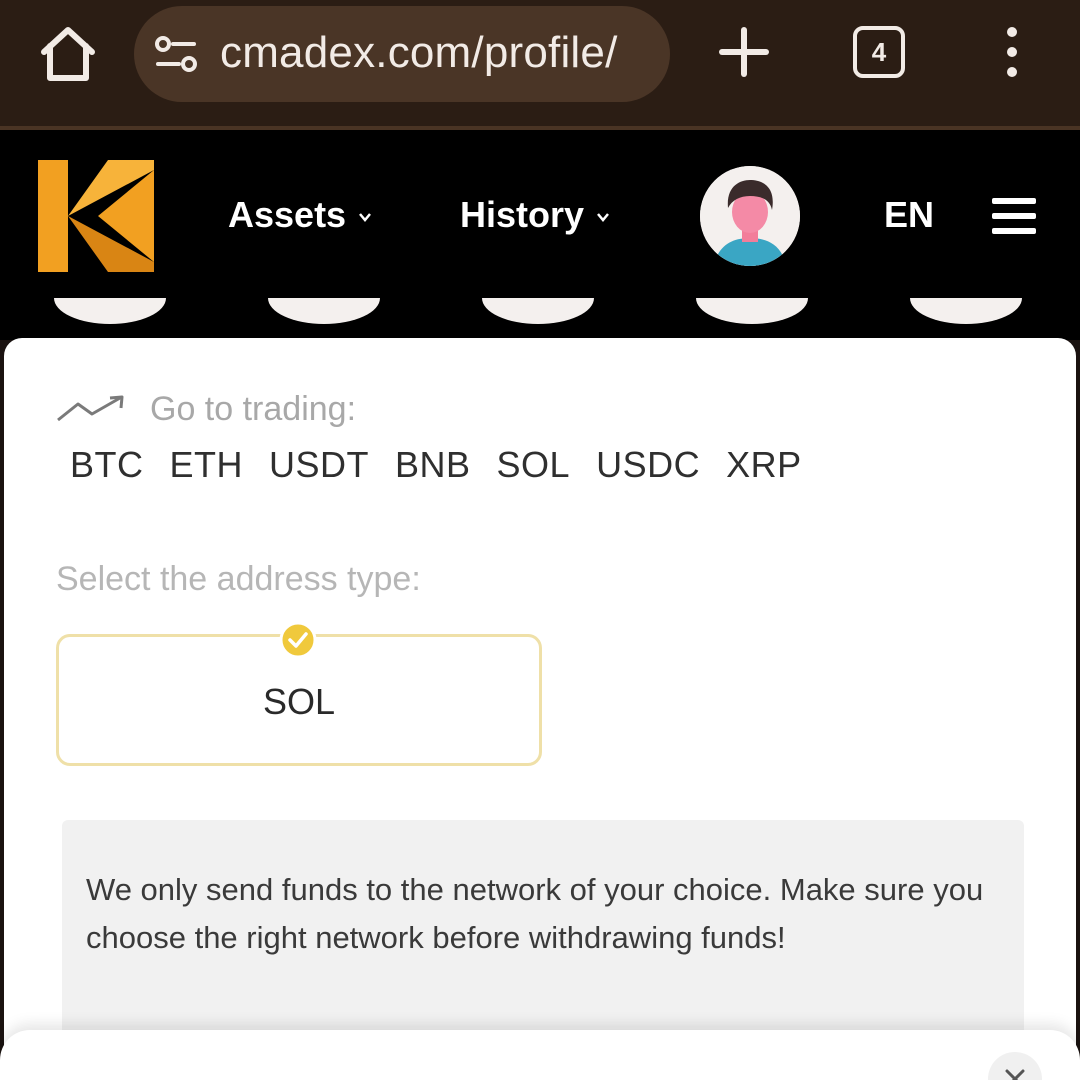 The height and width of the screenshot is (1080, 1080). I want to click on browser-toolbar: cmadex.com/profile/ 4, so click(540, 65).